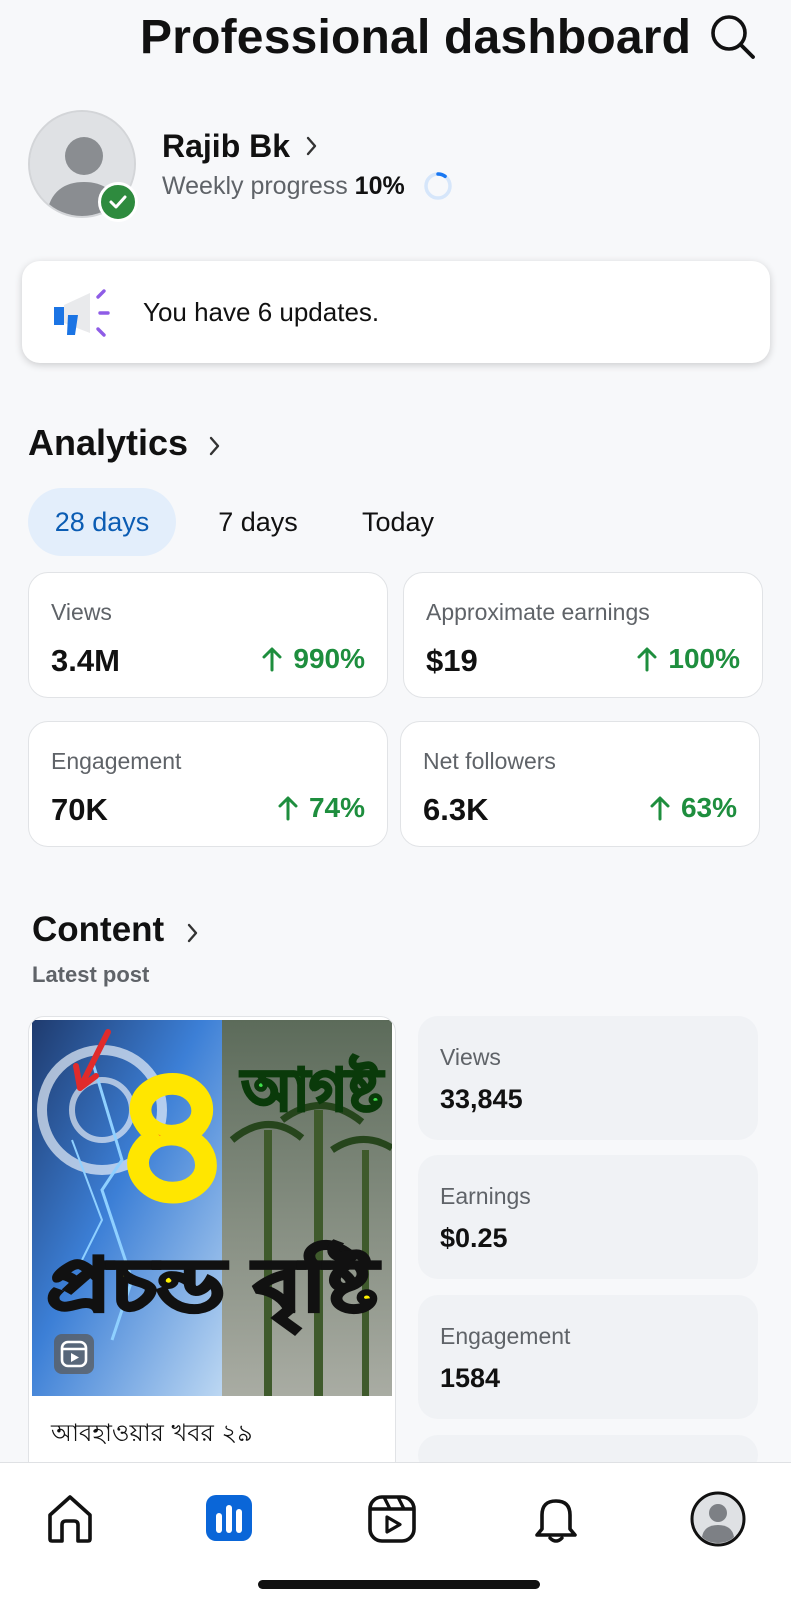 The width and height of the screenshot is (791, 1600). I want to click on search-icon, so click(733, 37).